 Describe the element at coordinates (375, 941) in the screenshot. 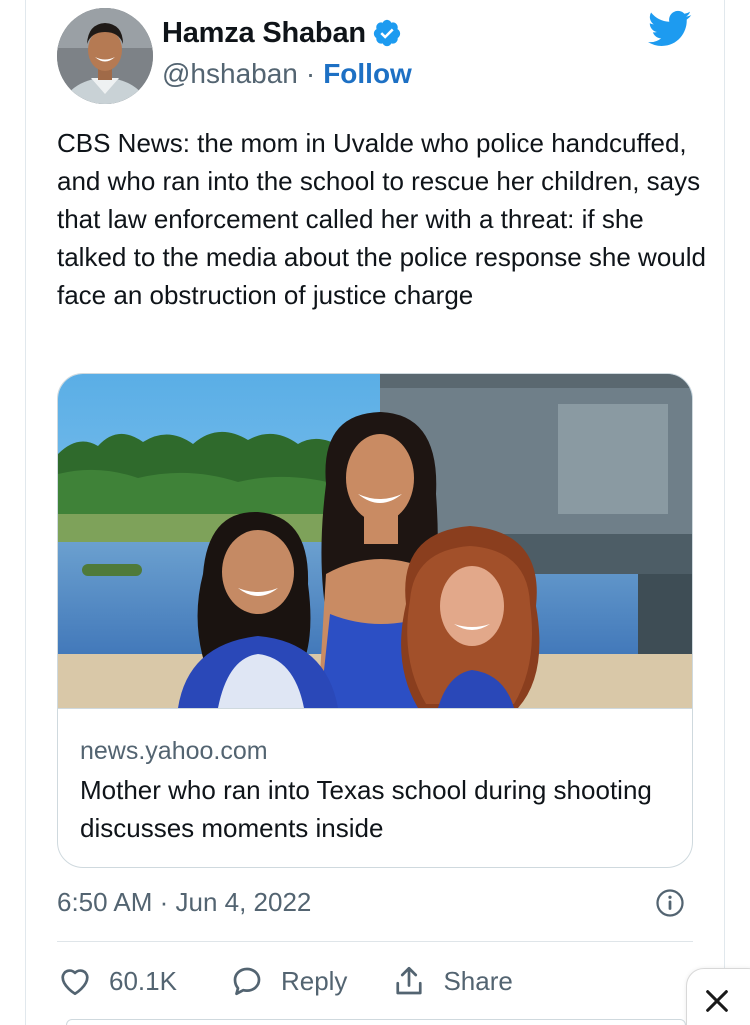

I see `divider` at that location.